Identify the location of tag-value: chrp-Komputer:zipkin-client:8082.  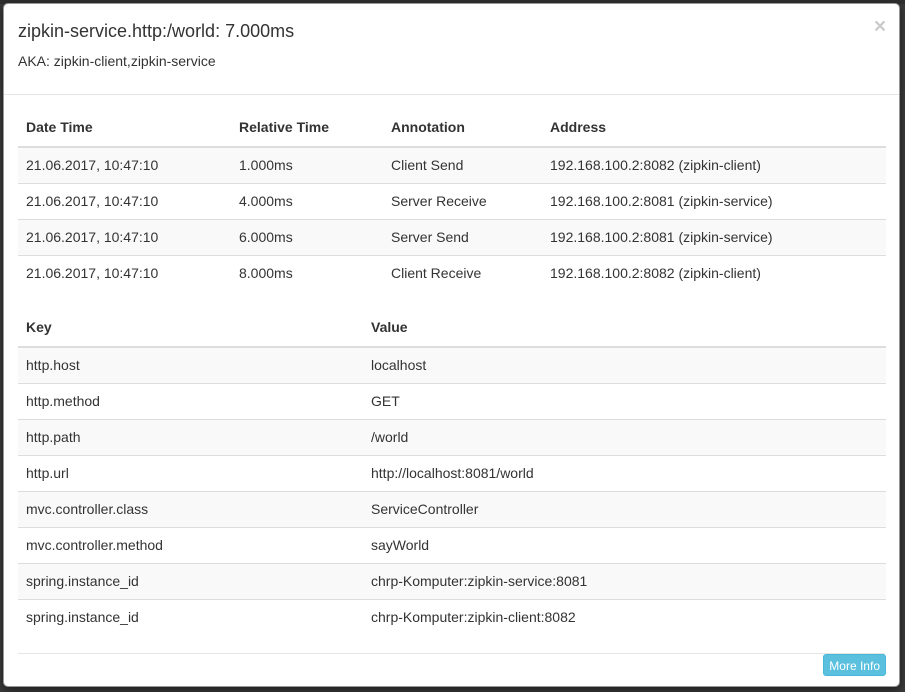
(624, 616).